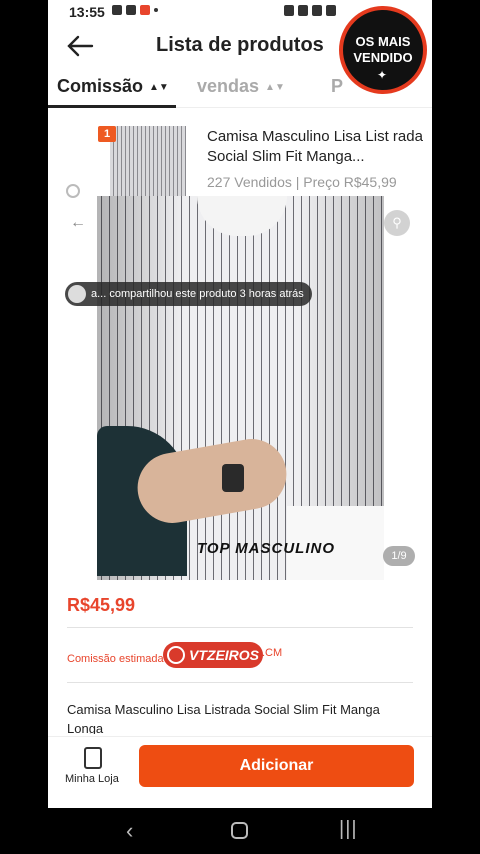 This screenshot has width=480, height=854. I want to click on right-letterbox, so click(456, 427).